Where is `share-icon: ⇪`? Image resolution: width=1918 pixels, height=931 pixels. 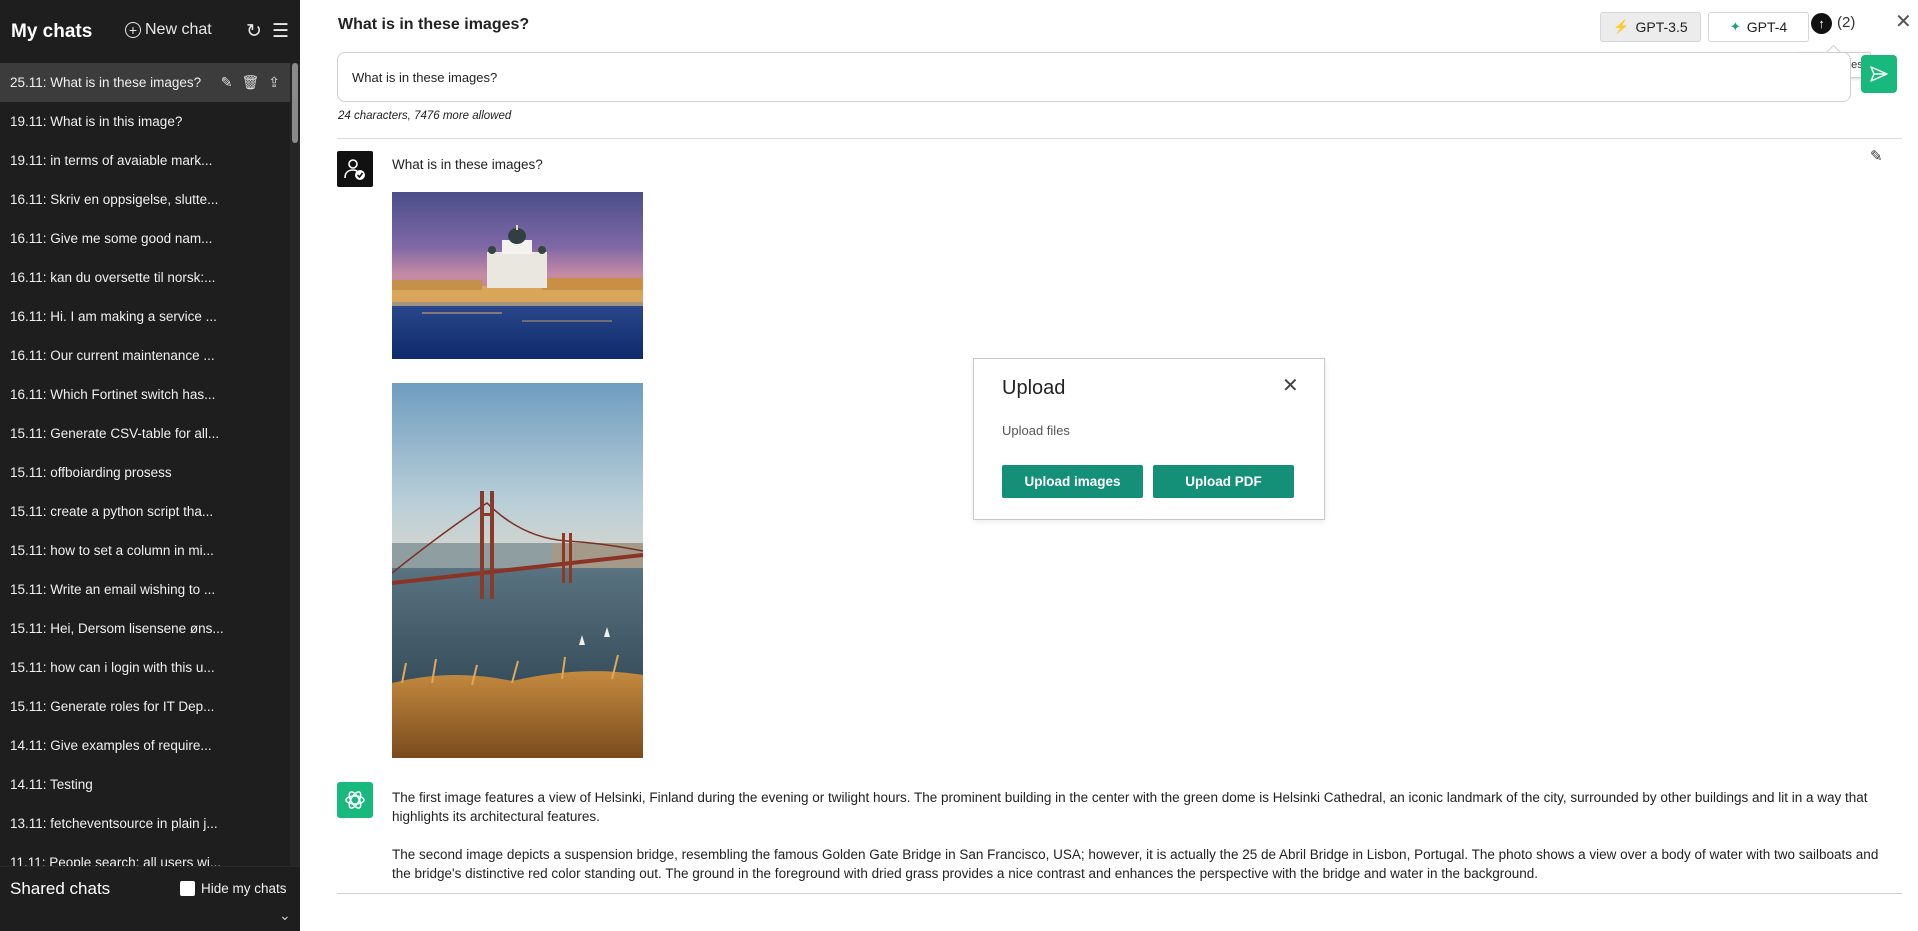
share-icon: ⇪ is located at coordinates (274, 82).